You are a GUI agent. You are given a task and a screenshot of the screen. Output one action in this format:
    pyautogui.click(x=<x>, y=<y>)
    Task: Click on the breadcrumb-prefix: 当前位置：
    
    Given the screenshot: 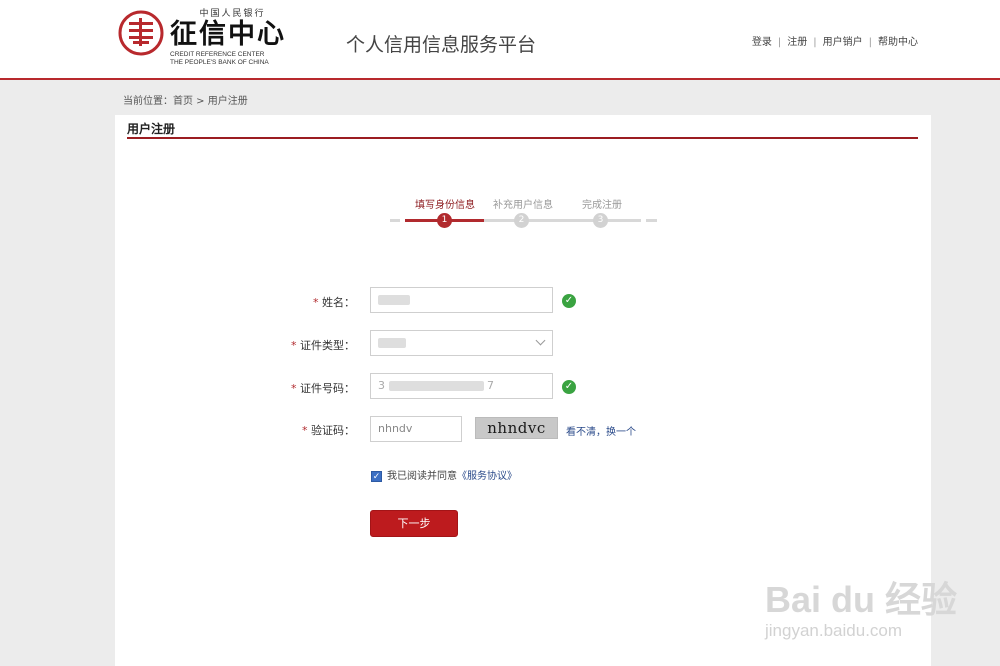 What is the action you would take?
    pyautogui.click(x=148, y=101)
    